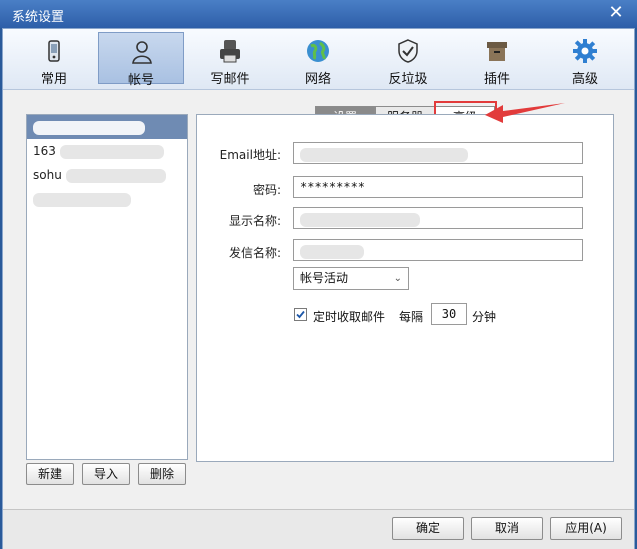  What do you see at coordinates (266, 190) in the screenshot?
I see `password-label: 密码:` at bounding box center [266, 190].